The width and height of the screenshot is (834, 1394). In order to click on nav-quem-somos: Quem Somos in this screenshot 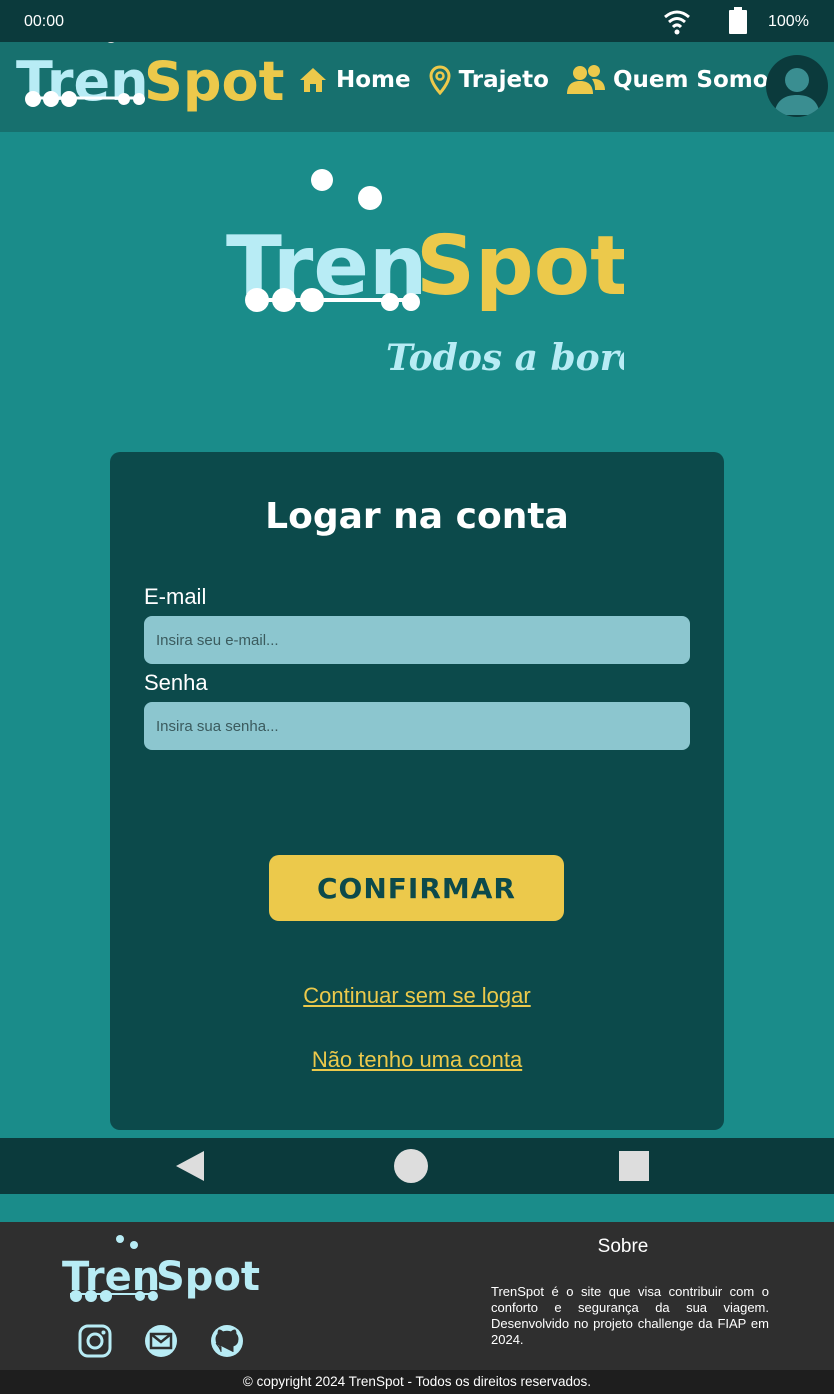, I will do `click(674, 80)`.